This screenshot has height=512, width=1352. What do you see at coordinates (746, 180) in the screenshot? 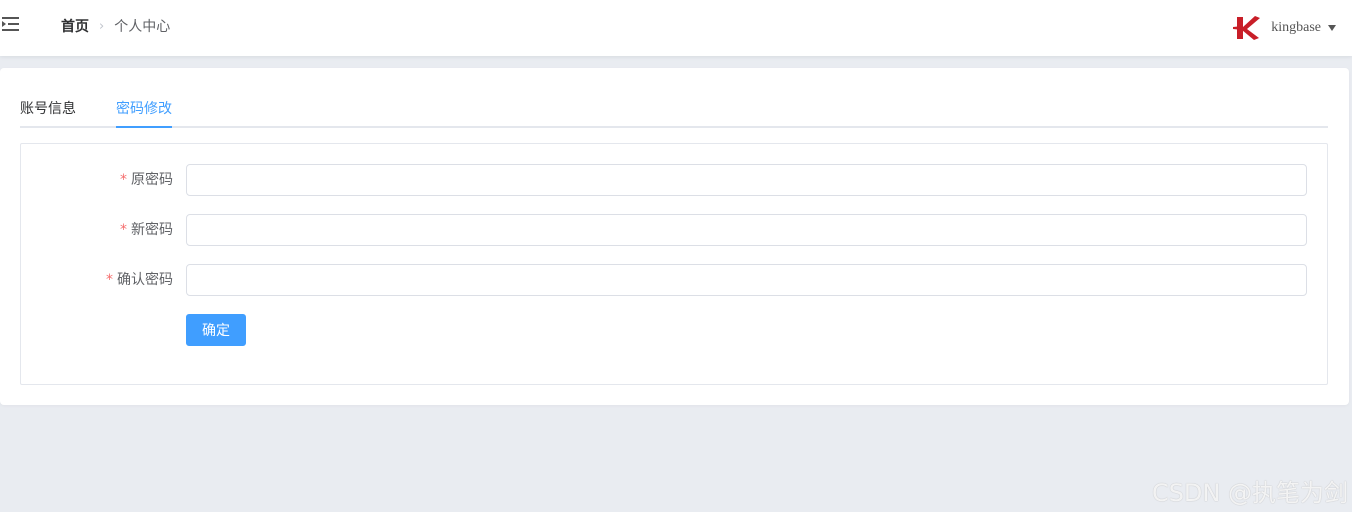
I see `old-password-input` at bounding box center [746, 180].